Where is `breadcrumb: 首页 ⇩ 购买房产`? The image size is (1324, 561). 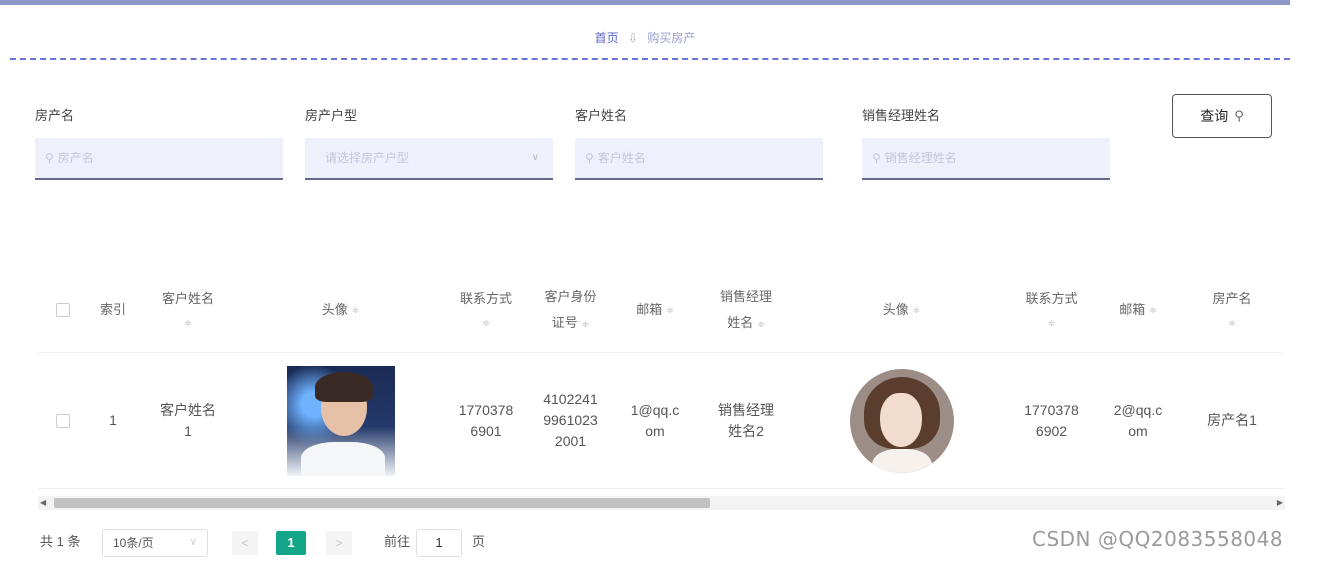 breadcrumb: 首页 ⇩ 购买房产 is located at coordinates (645, 38).